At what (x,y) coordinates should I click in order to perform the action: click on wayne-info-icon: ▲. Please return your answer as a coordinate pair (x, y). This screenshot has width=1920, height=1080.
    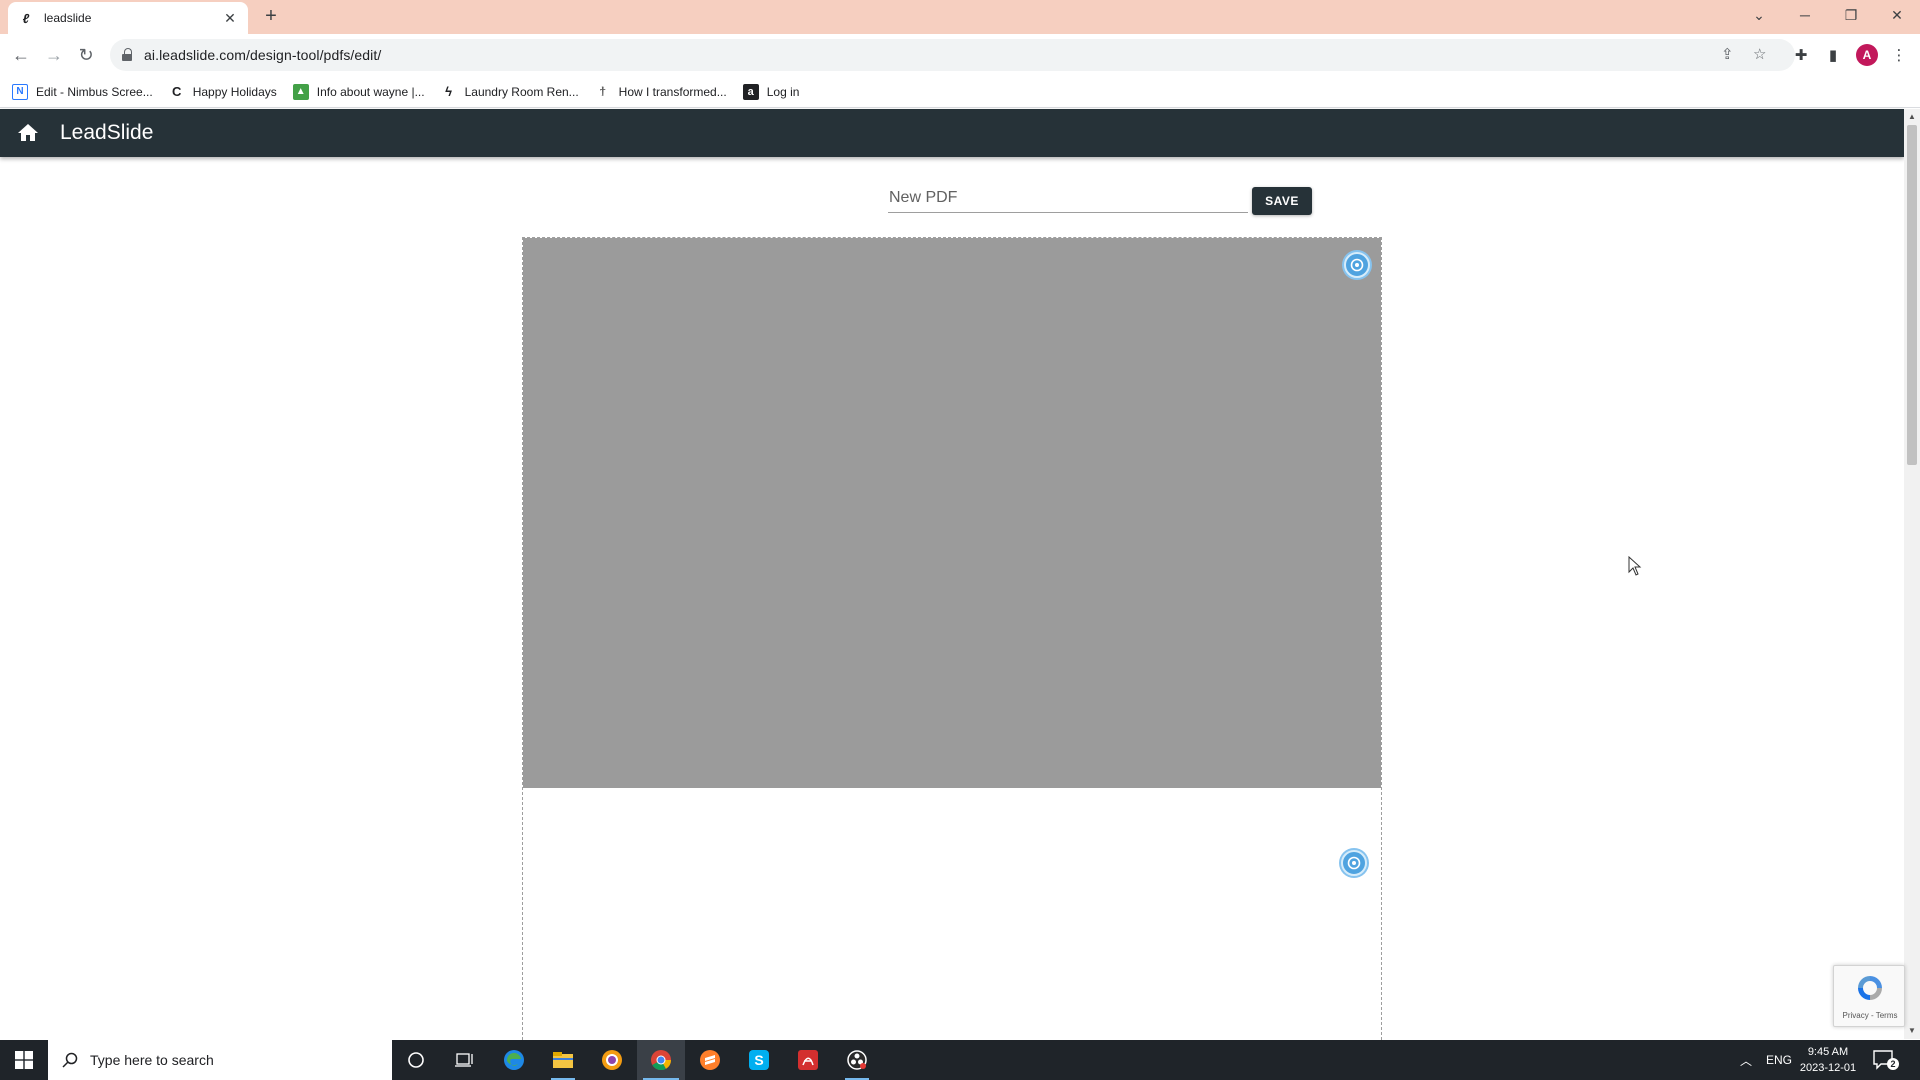
    Looking at the image, I should click on (300, 91).